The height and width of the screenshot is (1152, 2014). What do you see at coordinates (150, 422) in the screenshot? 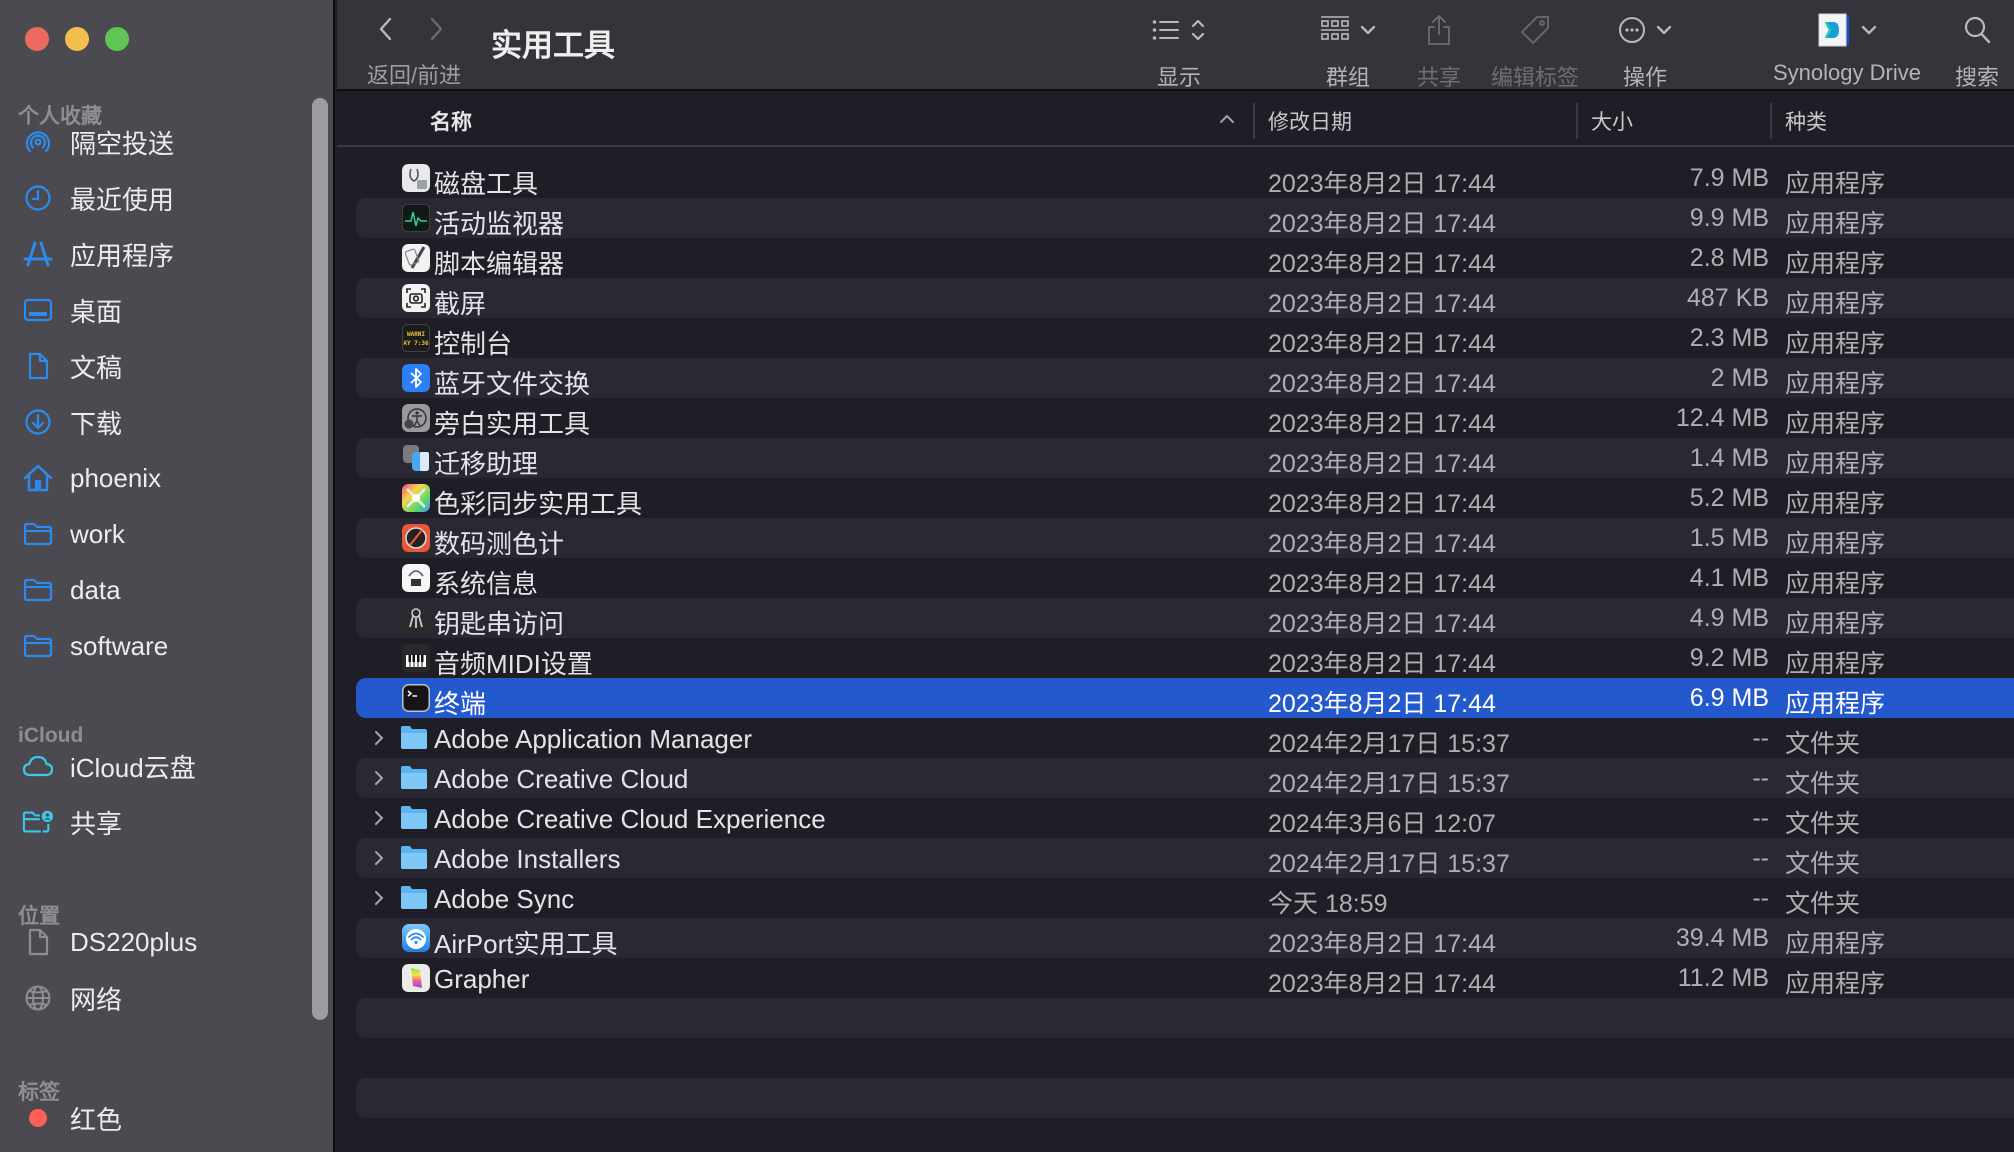
I see `sidebar-item: 下载` at bounding box center [150, 422].